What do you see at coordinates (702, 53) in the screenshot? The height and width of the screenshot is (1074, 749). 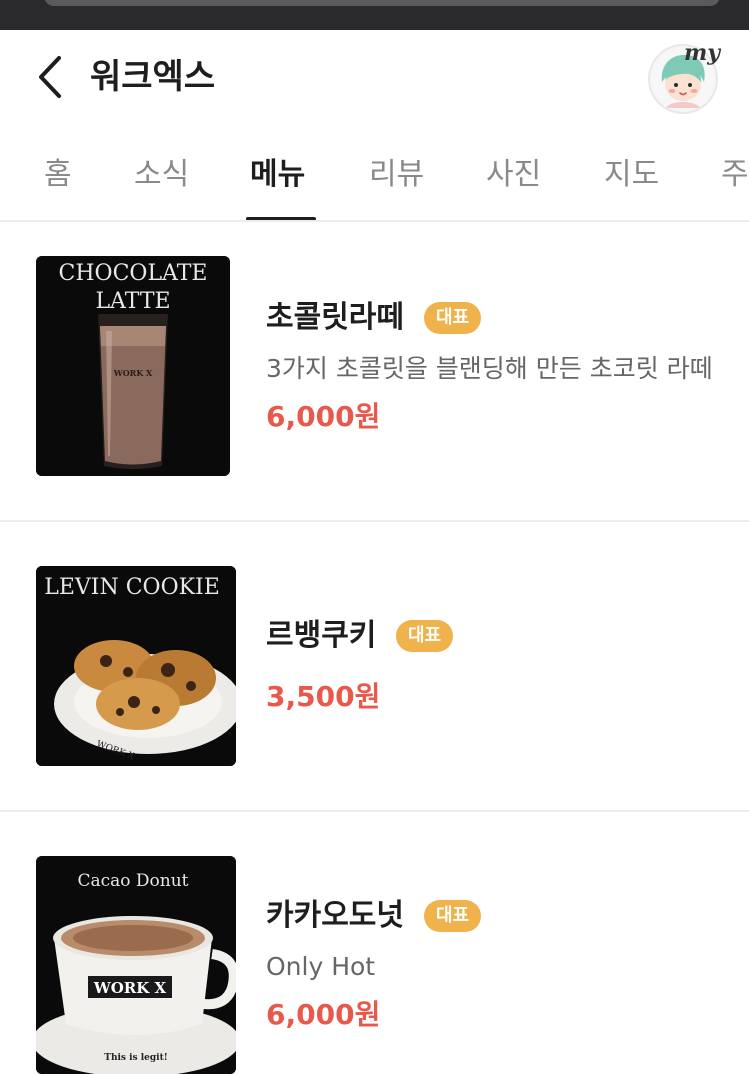 I see `my-label: my` at bounding box center [702, 53].